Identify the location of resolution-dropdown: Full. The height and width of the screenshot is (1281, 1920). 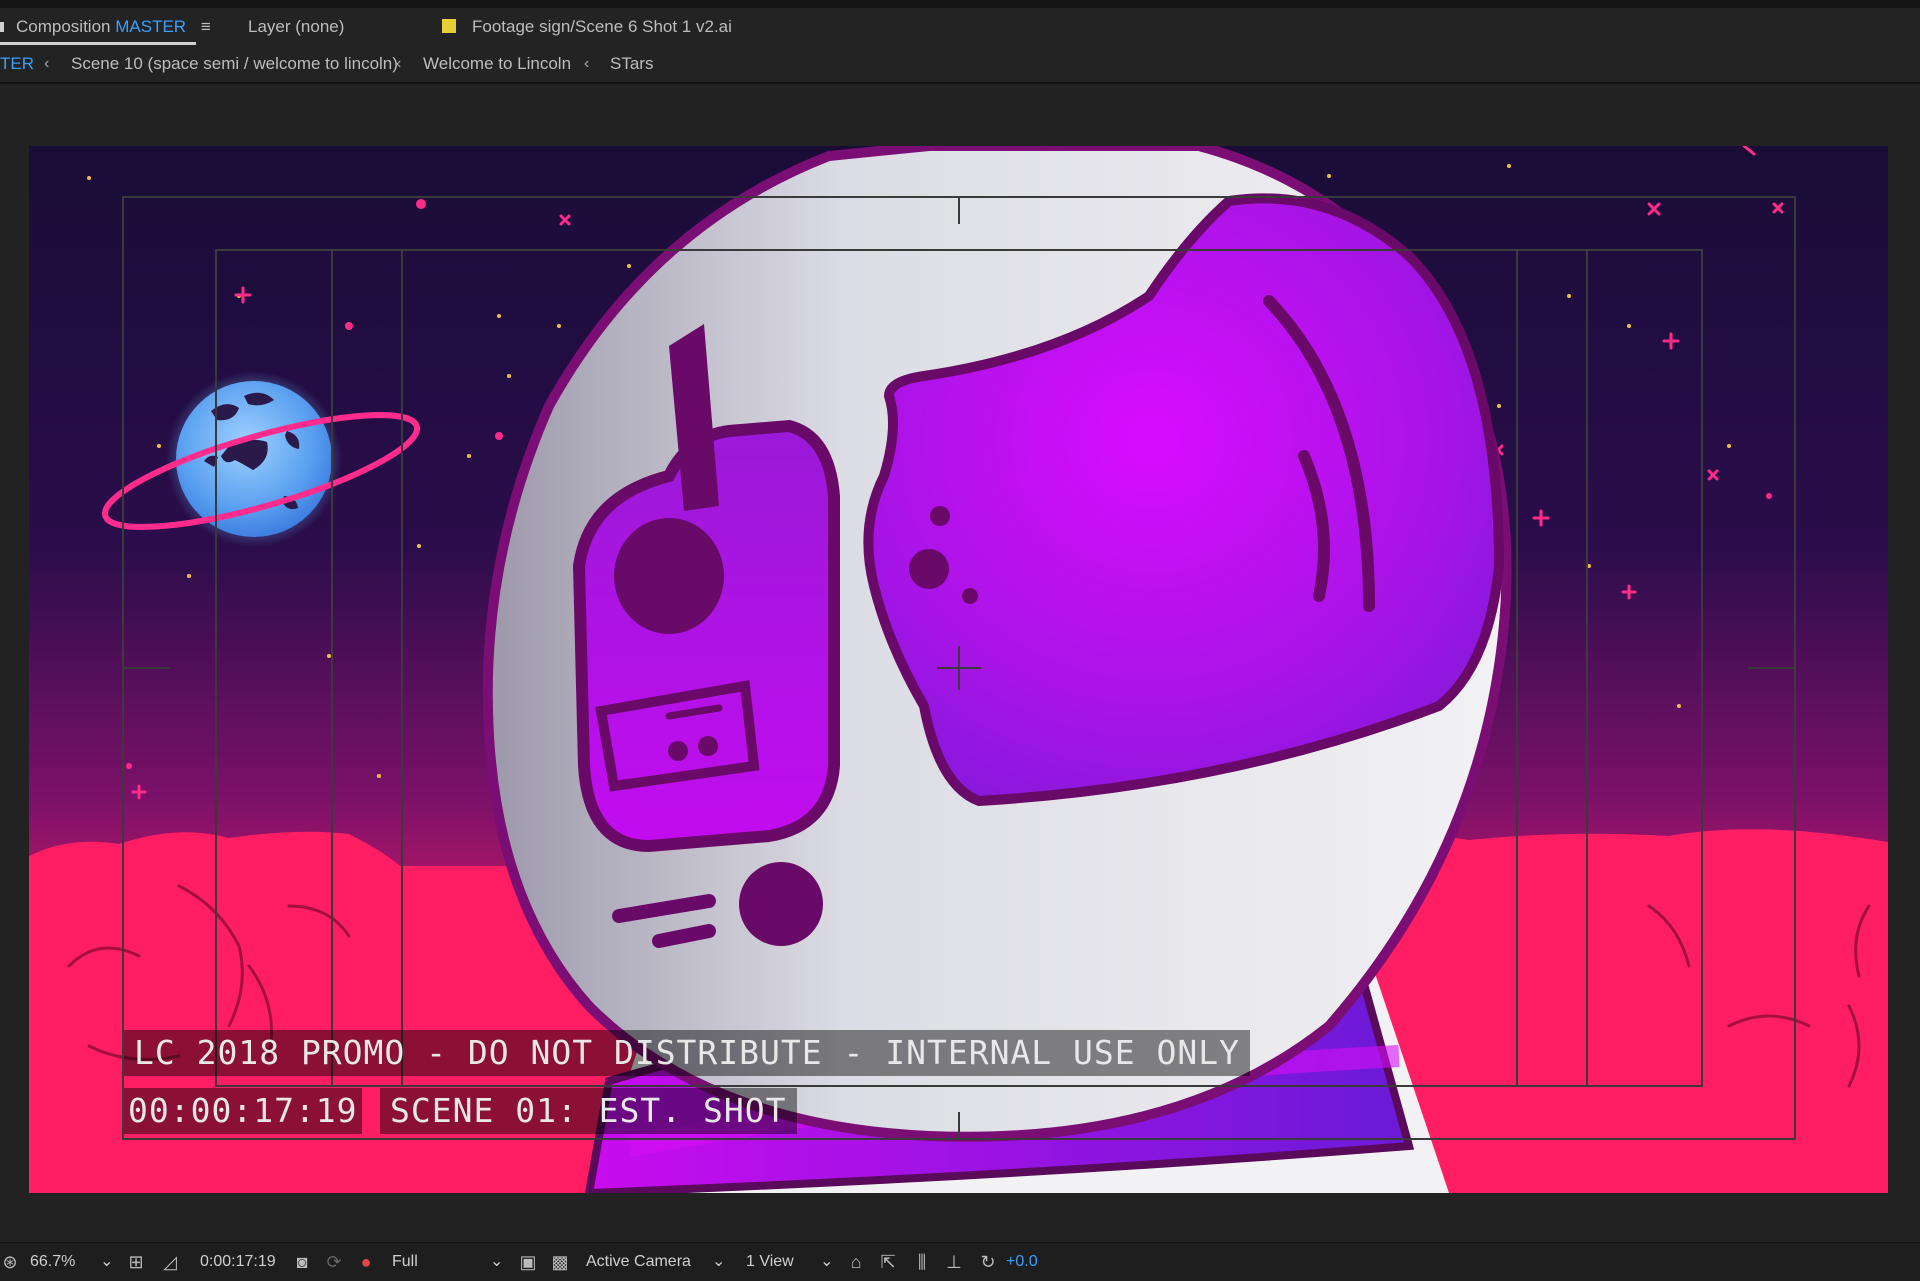
(405, 1262).